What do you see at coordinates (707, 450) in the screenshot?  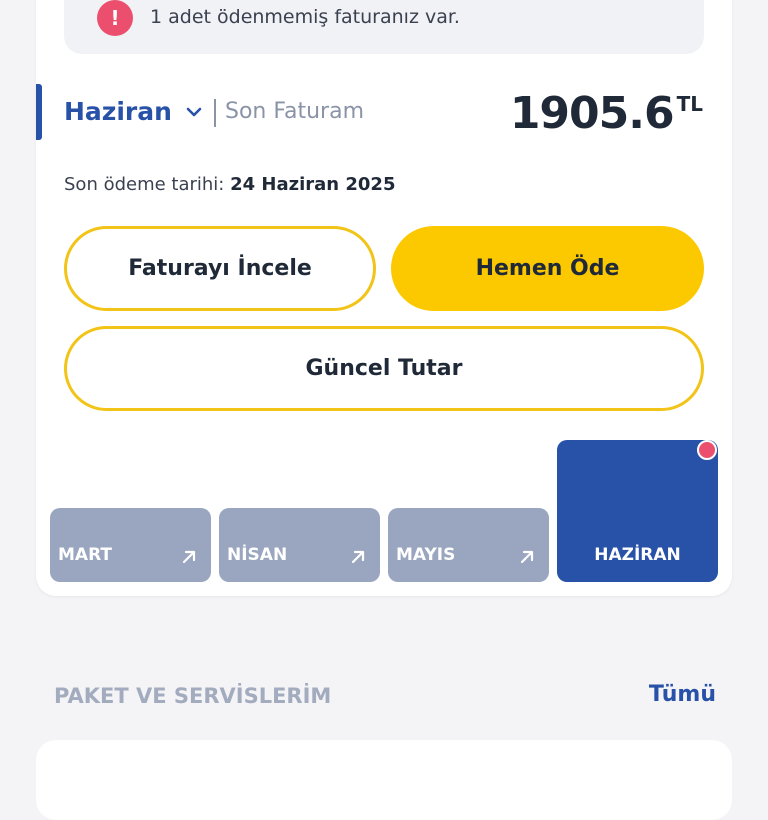 I see `unpaid-indicator-dot` at bounding box center [707, 450].